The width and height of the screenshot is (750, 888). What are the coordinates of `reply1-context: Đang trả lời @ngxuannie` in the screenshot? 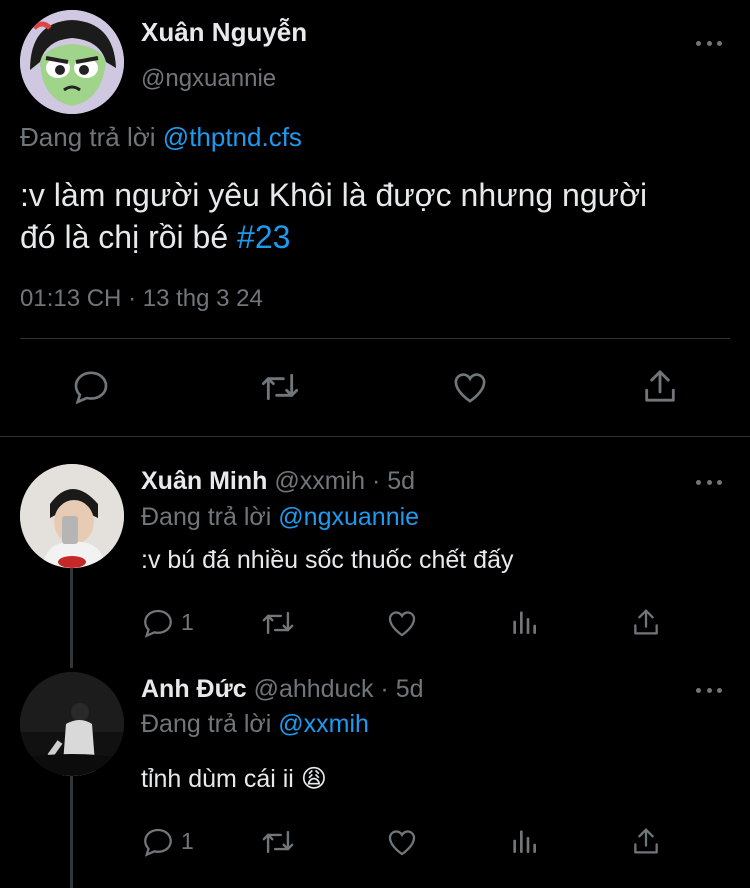 It's located at (280, 517).